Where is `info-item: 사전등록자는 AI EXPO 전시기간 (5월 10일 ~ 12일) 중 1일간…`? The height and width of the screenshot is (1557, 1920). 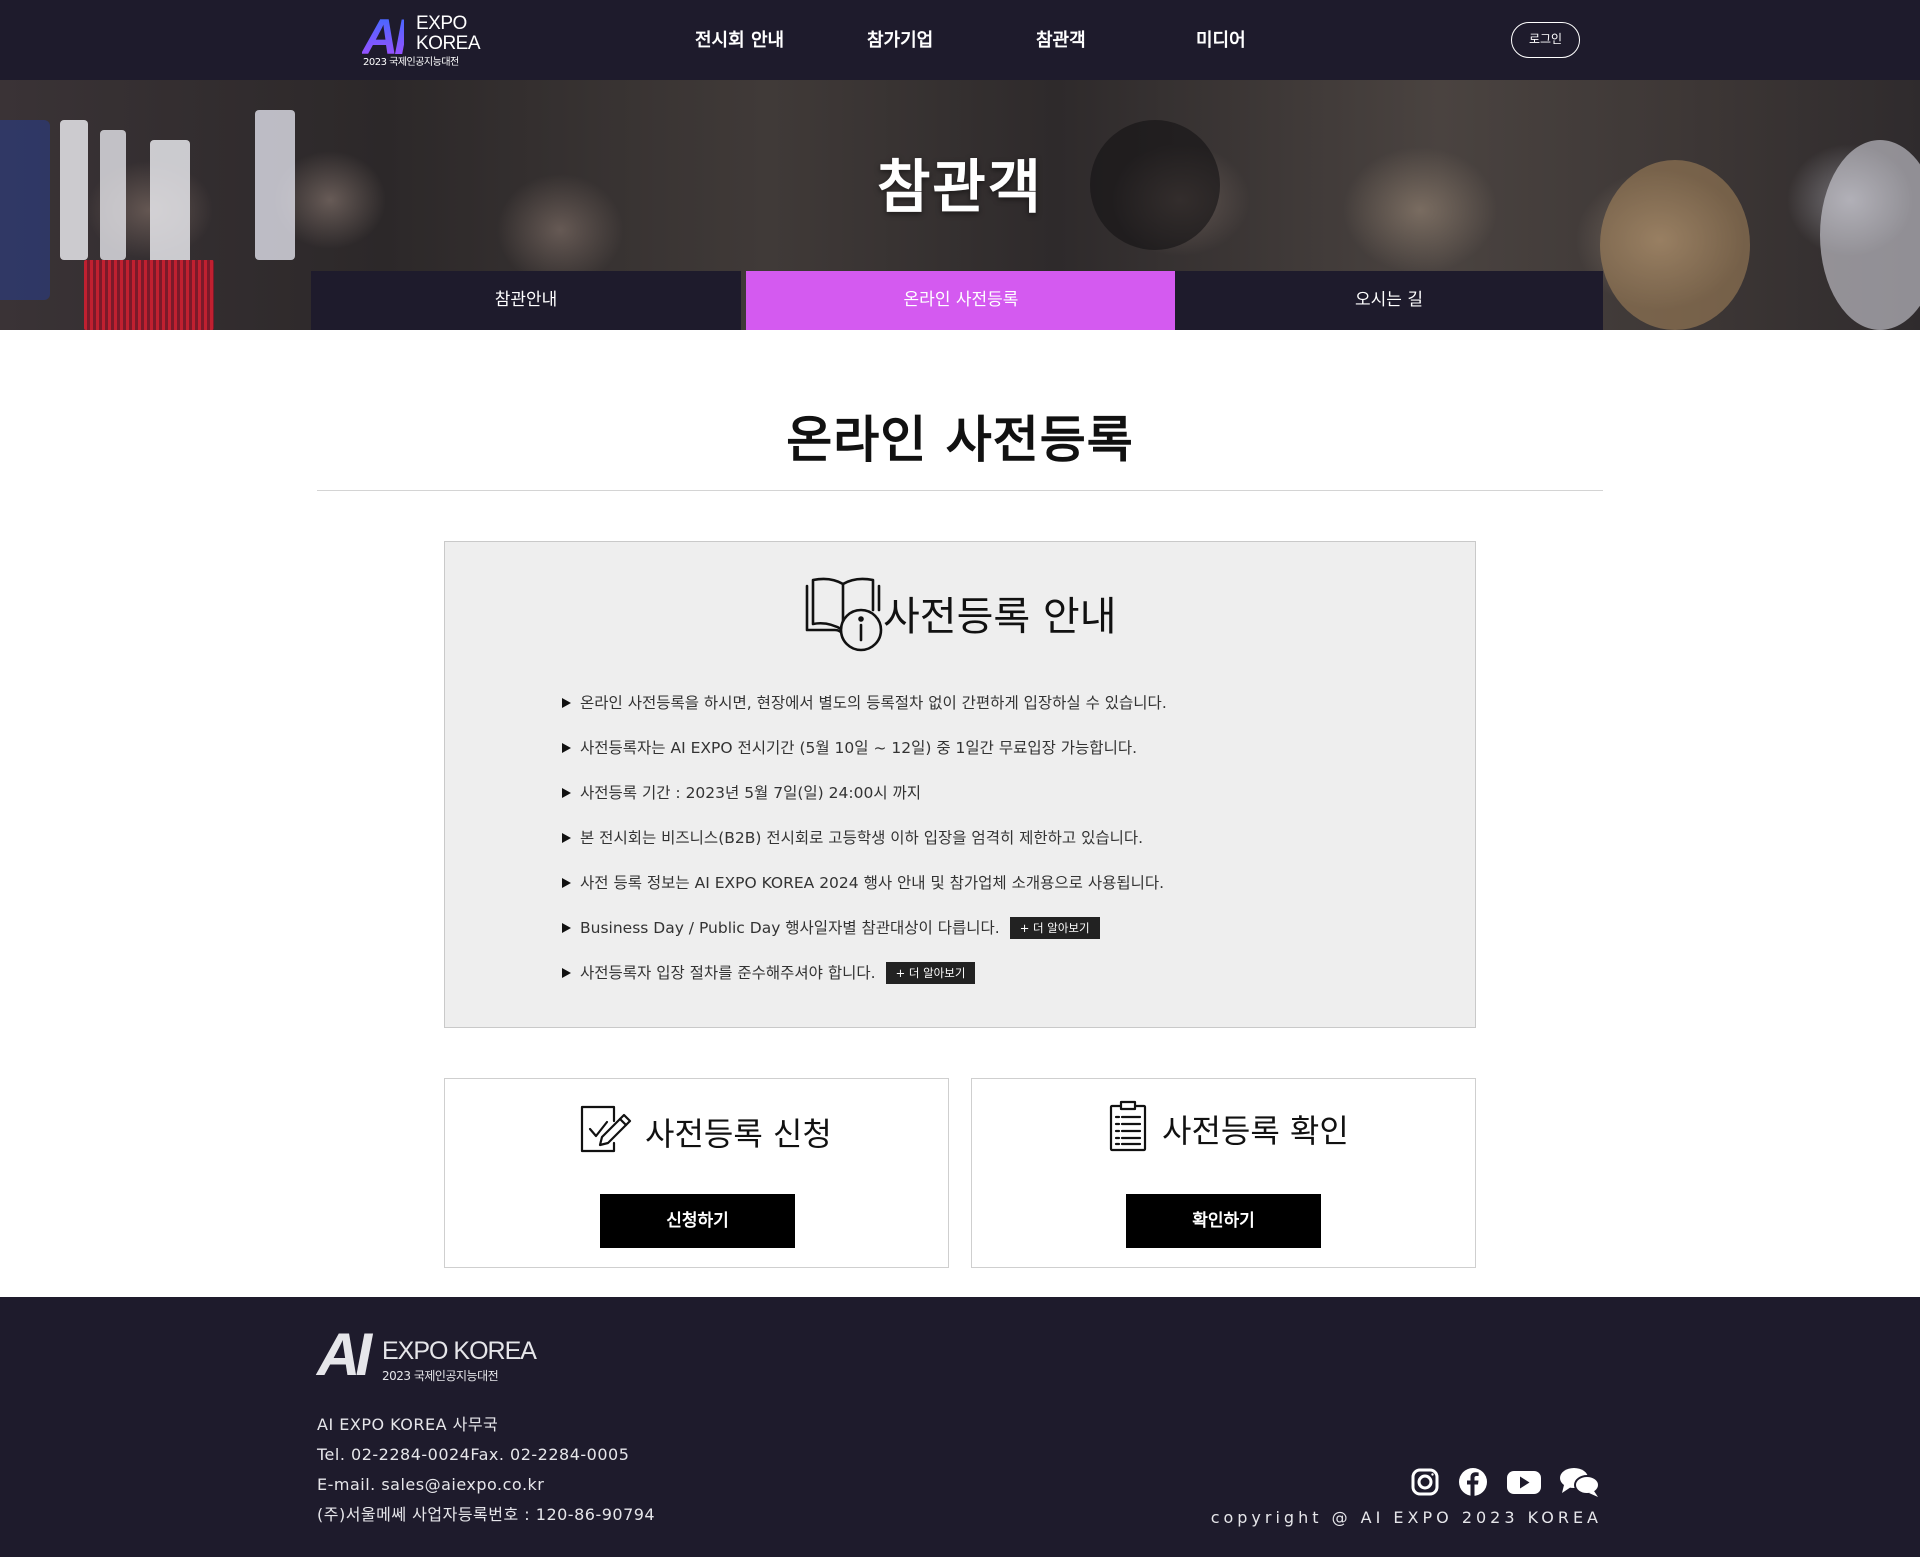 info-item: 사전등록자는 AI EXPO 전시기간 (5월 10일 ~ 12일) 중 1일간… is located at coordinates (1002, 759).